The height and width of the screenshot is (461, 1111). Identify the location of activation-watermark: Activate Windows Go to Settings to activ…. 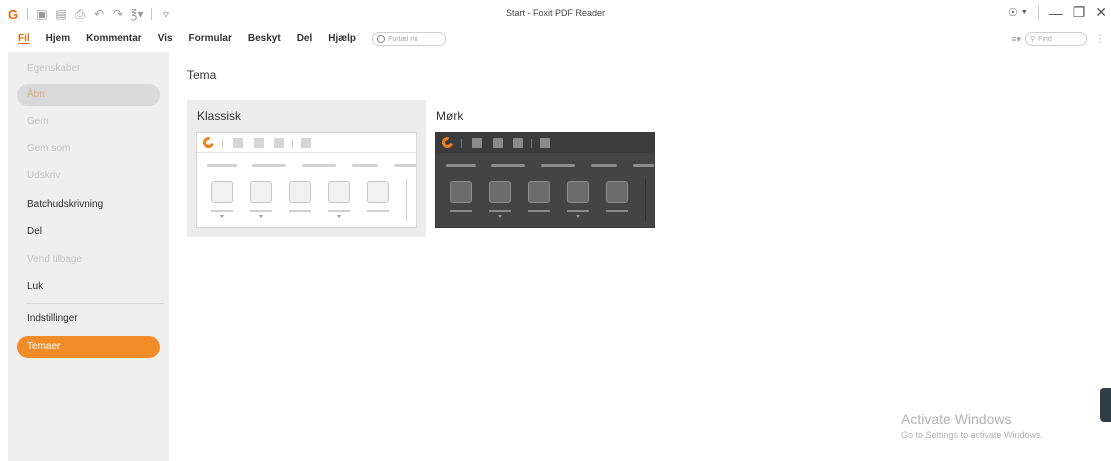
(972, 425).